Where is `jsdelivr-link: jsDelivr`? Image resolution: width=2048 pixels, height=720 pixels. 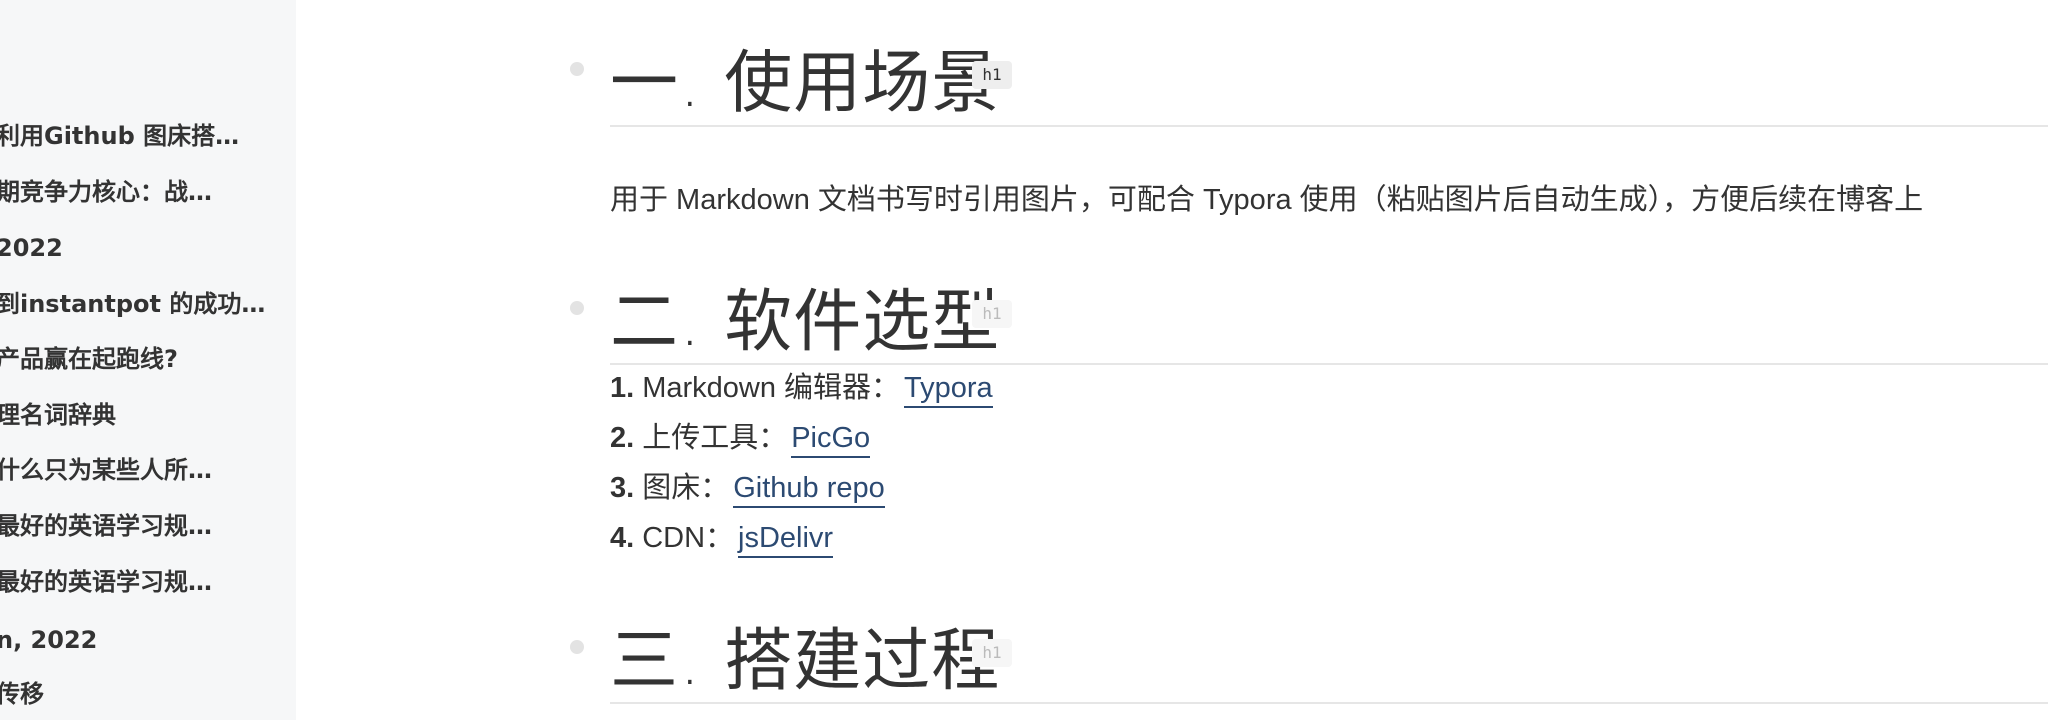 jsdelivr-link: jsDelivr is located at coordinates (786, 540).